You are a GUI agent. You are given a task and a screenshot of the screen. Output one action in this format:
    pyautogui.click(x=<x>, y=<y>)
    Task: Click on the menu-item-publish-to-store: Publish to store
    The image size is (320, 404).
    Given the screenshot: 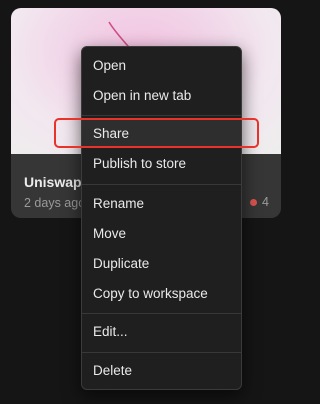 What is the action you would take?
    pyautogui.click(x=161, y=163)
    